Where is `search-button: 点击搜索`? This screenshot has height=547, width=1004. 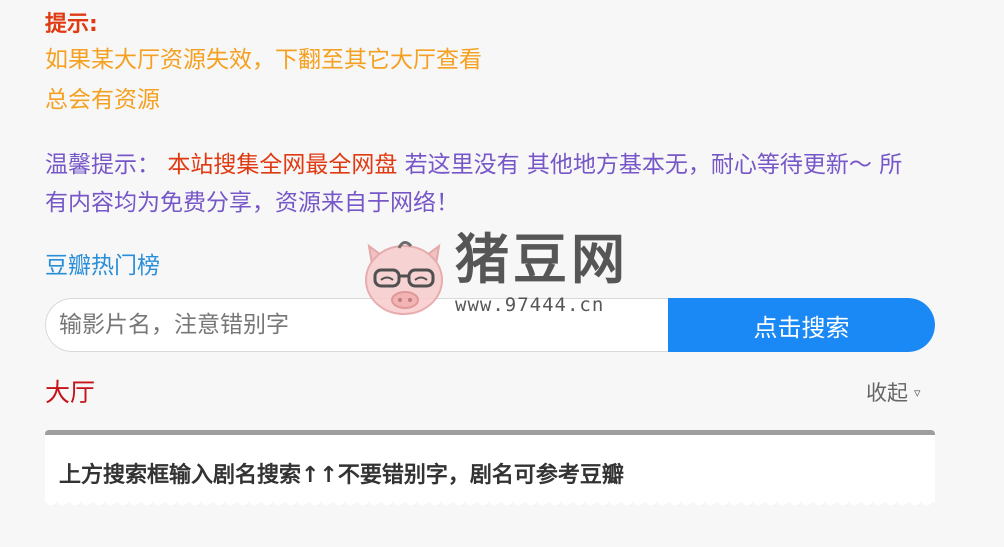 search-button: 点击搜索 is located at coordinates (801, 325).